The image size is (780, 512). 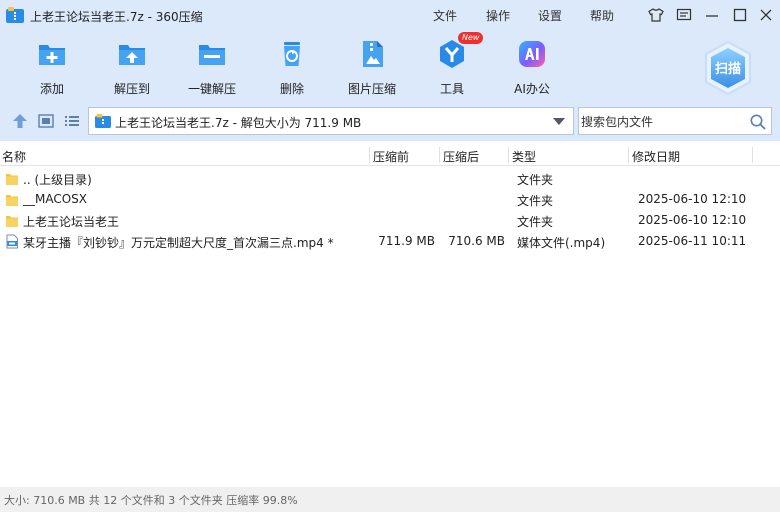 What do you see at coordinates (211, 89) in the screenshot?
I see `one-click-extract-label: 一键解压` at bounding box center [211, 89].